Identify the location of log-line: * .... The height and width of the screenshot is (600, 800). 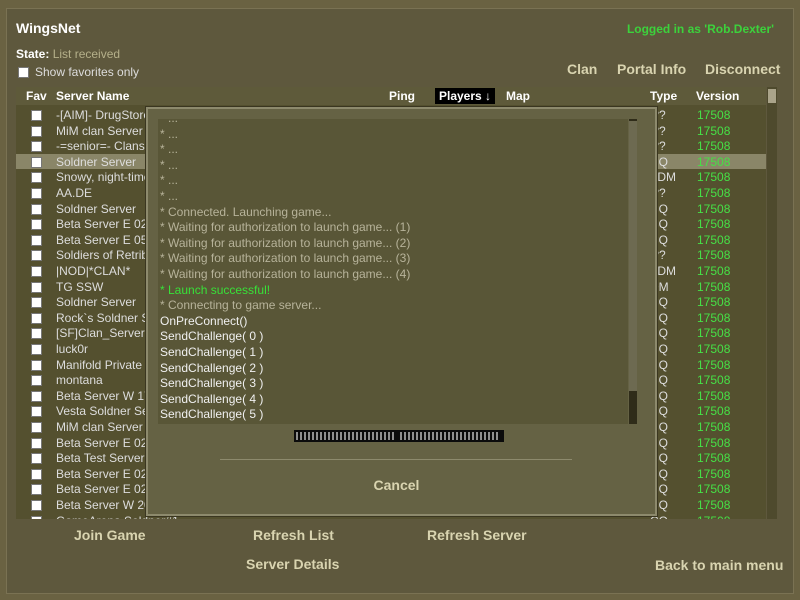
(169, 133).